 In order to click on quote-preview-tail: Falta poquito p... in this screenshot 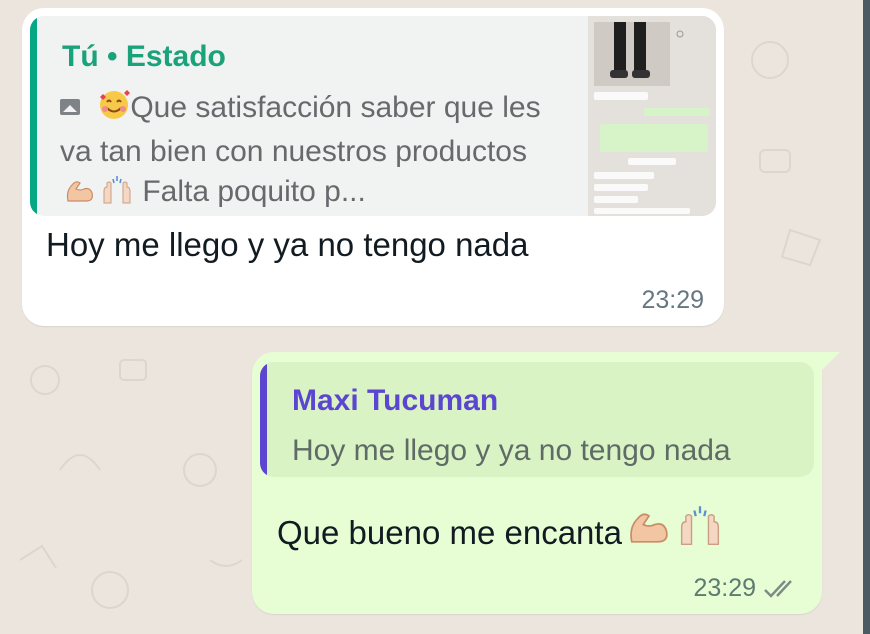, I will do `click(254, 191)`.